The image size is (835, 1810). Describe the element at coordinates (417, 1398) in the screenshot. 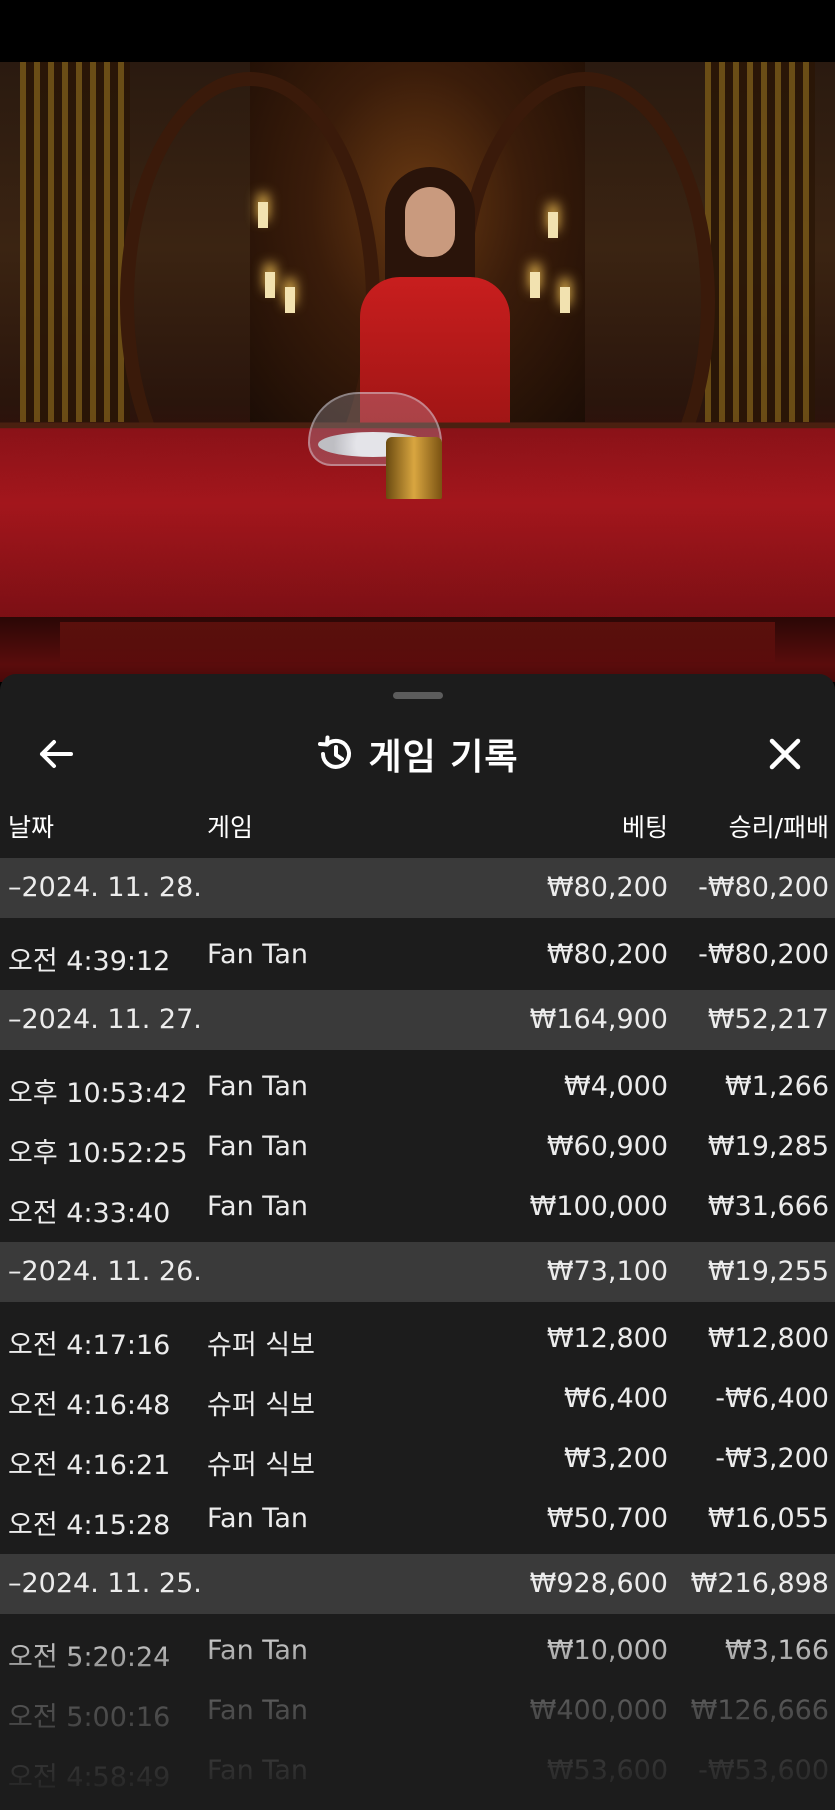

I see `history-row: 오전 4:16:48 슈퍼 식보 ₩6,400 -₩6,400` at that location.